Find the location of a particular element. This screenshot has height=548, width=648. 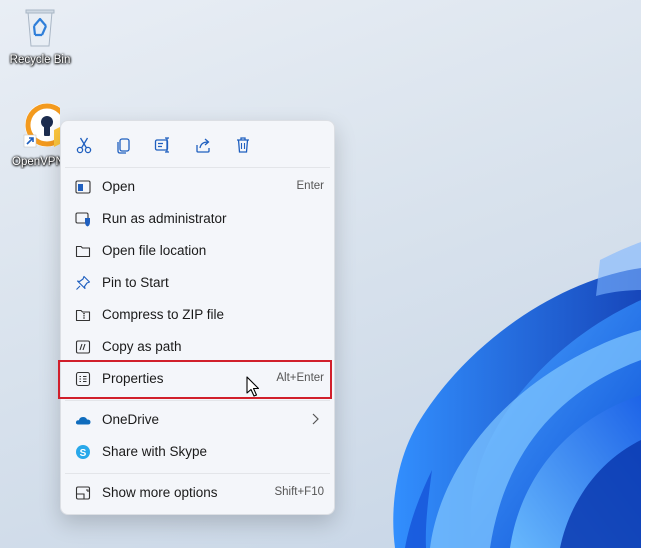

share-button is located at coordinates (203, 145).